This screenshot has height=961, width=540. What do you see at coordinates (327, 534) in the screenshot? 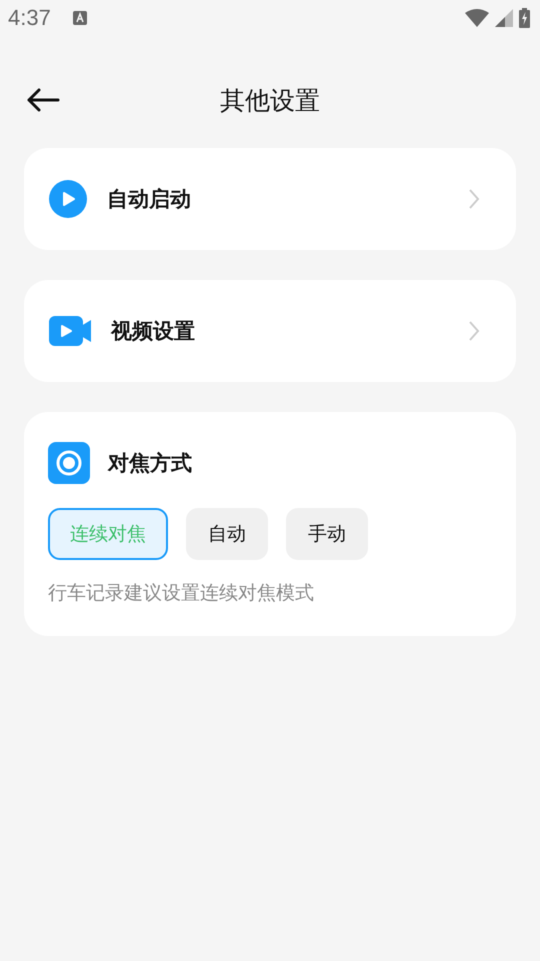
I see `focus-option: 手动` at bounding box center [327, 534].